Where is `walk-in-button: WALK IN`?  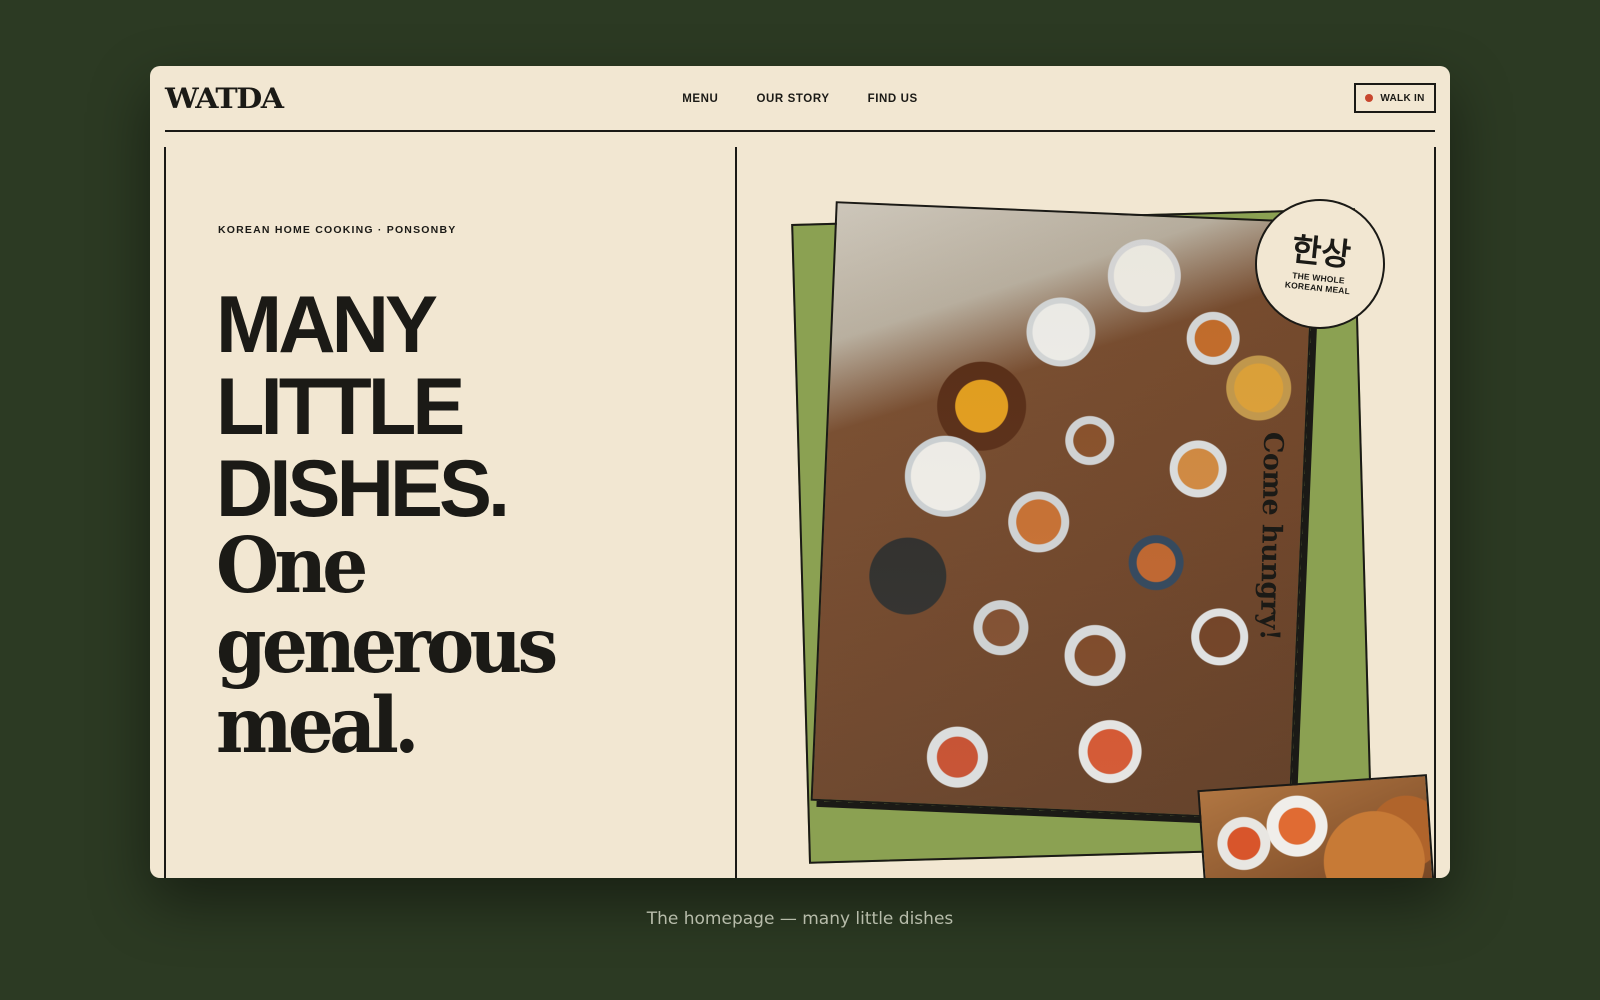
walk-in-button: WALK IN is located at coordinates (1395, 98).